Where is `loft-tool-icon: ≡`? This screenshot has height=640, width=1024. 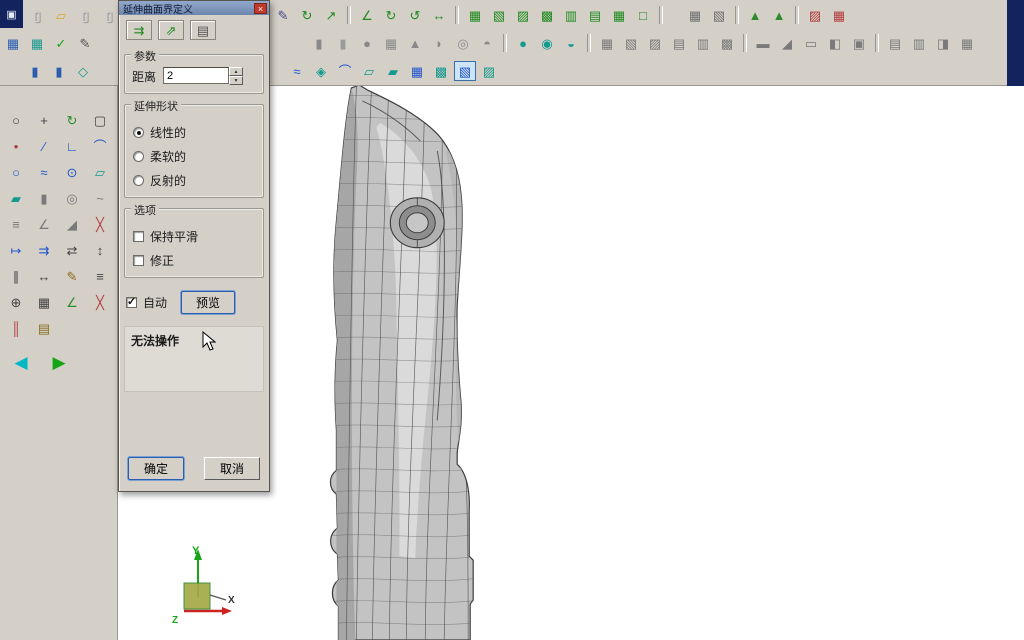 loft-tool-icon: ≡ is located at coordinates (16, 224).